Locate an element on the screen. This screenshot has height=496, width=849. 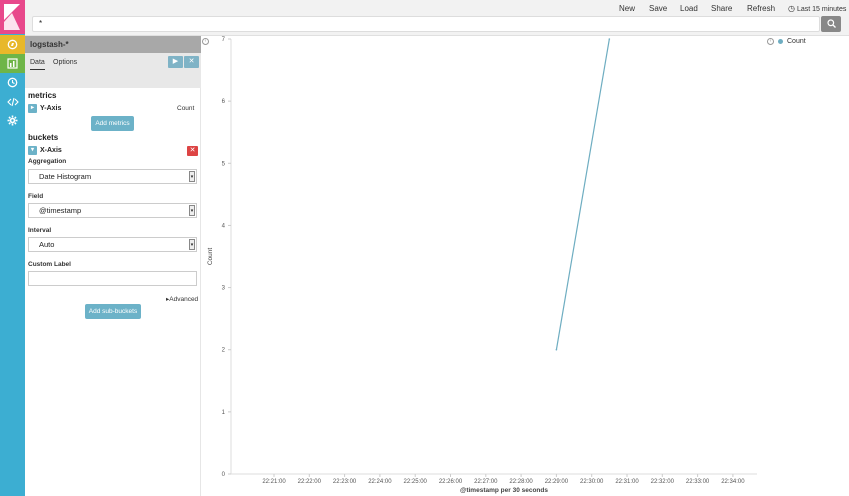
y-tick-label: 7 is located at coordinates (224, 40).